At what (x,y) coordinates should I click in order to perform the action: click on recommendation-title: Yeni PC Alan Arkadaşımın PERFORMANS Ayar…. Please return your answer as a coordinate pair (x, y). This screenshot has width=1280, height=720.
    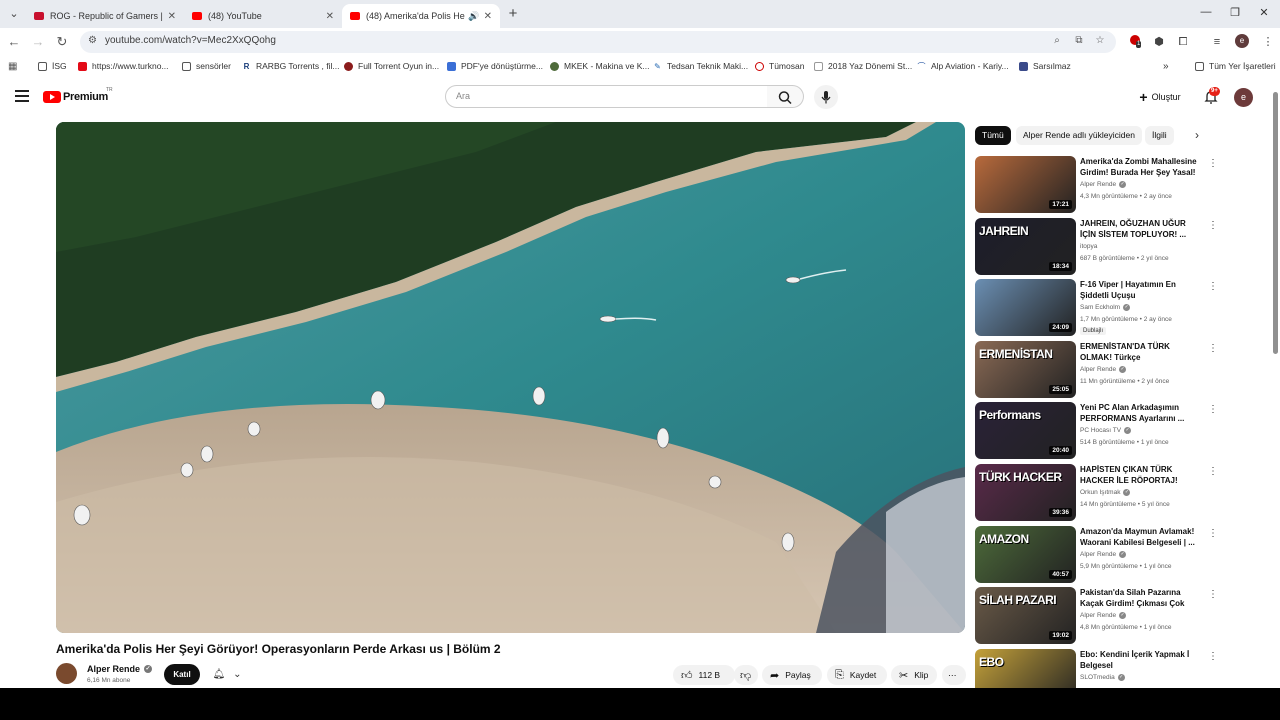
    Looking at the image, I should click on (1141, 413).